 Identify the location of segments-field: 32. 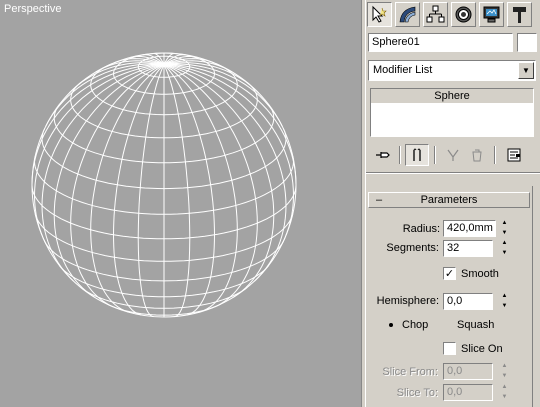
(468, 248).